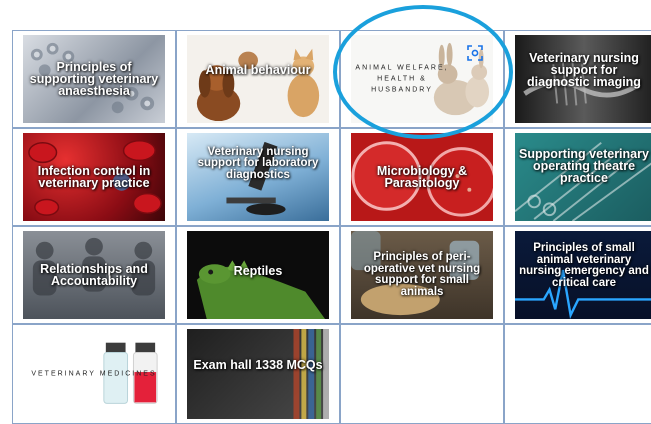 This screenshot has height=424, width=651. What do you see at coordinates (258, 270) in the screenshot?
I see `tile-label: Reptiles` at bounding box center [258, 270].